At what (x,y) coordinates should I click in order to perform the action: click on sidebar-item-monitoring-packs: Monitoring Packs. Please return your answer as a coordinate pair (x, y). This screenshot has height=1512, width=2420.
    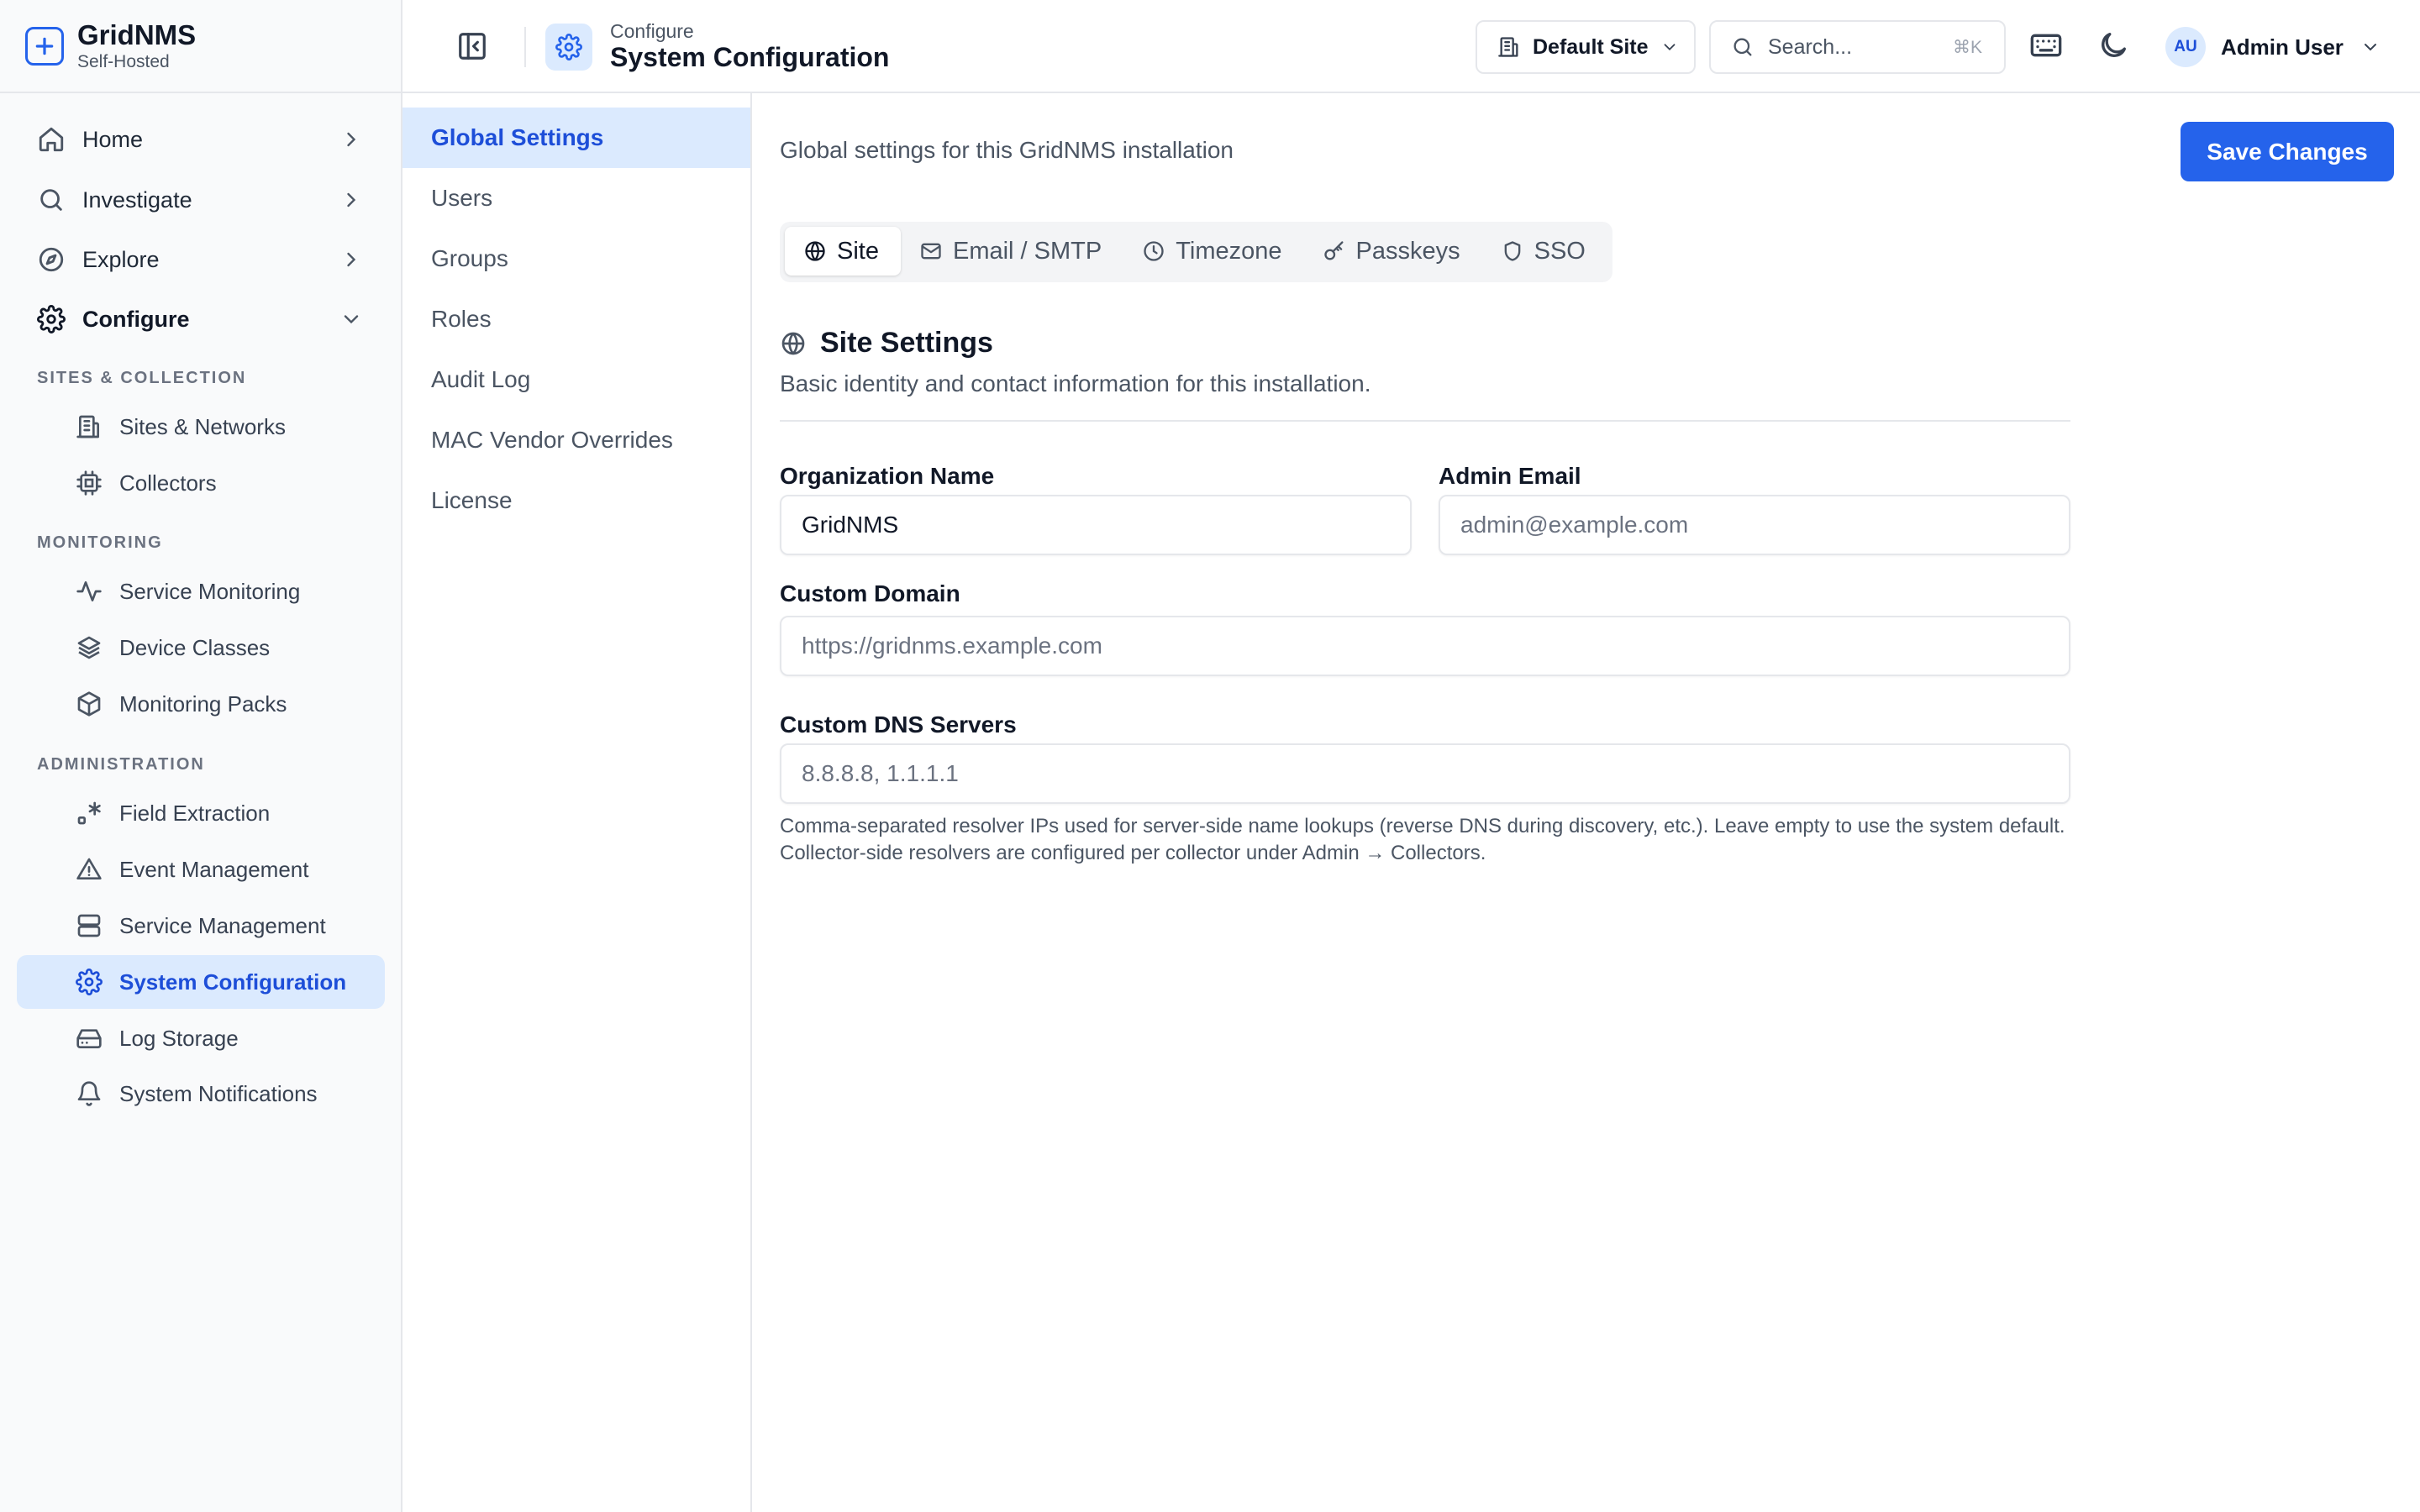
    Looking at the image, I should click on (201, 704).